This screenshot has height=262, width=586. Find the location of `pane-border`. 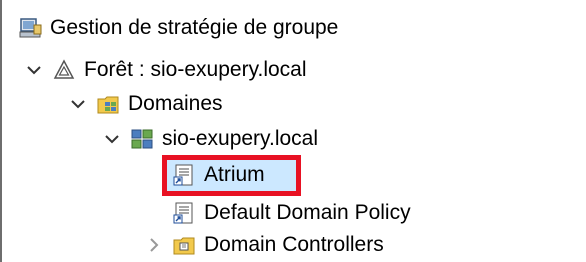

pane-border is located at coordinates (1, 131).